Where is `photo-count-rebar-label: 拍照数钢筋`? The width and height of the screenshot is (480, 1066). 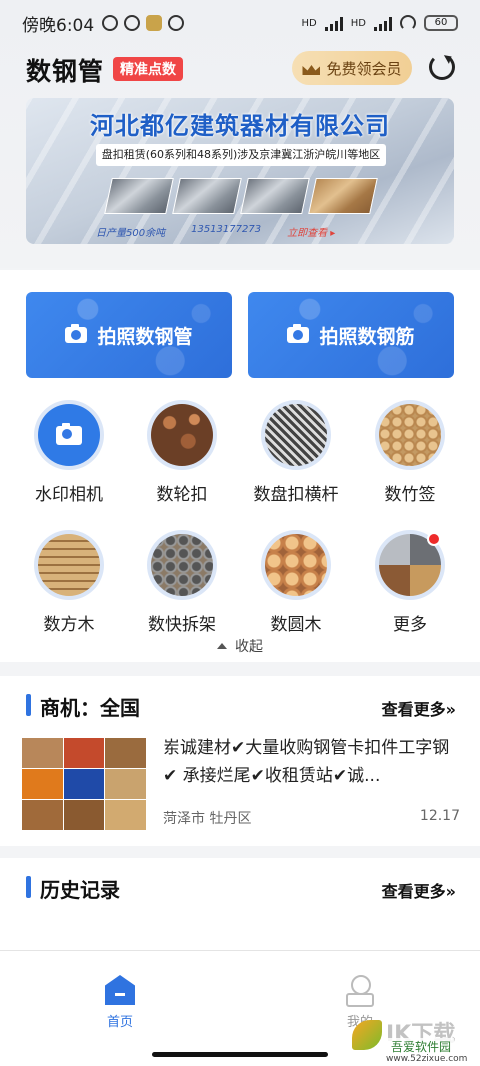 photo-count-rebar-label: 拍照数钢筋 is located at coordinates (367, 336).